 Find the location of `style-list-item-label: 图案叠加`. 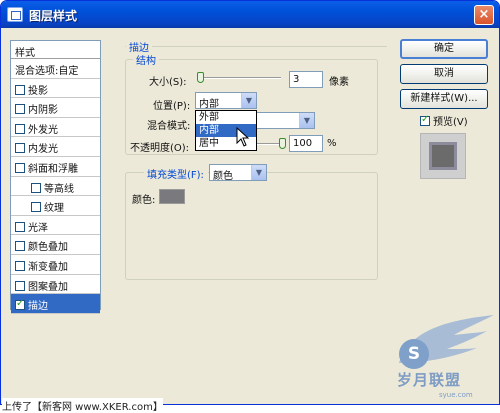

style-list-item-label: 图案叠加 is located at coordinates (48, 287).